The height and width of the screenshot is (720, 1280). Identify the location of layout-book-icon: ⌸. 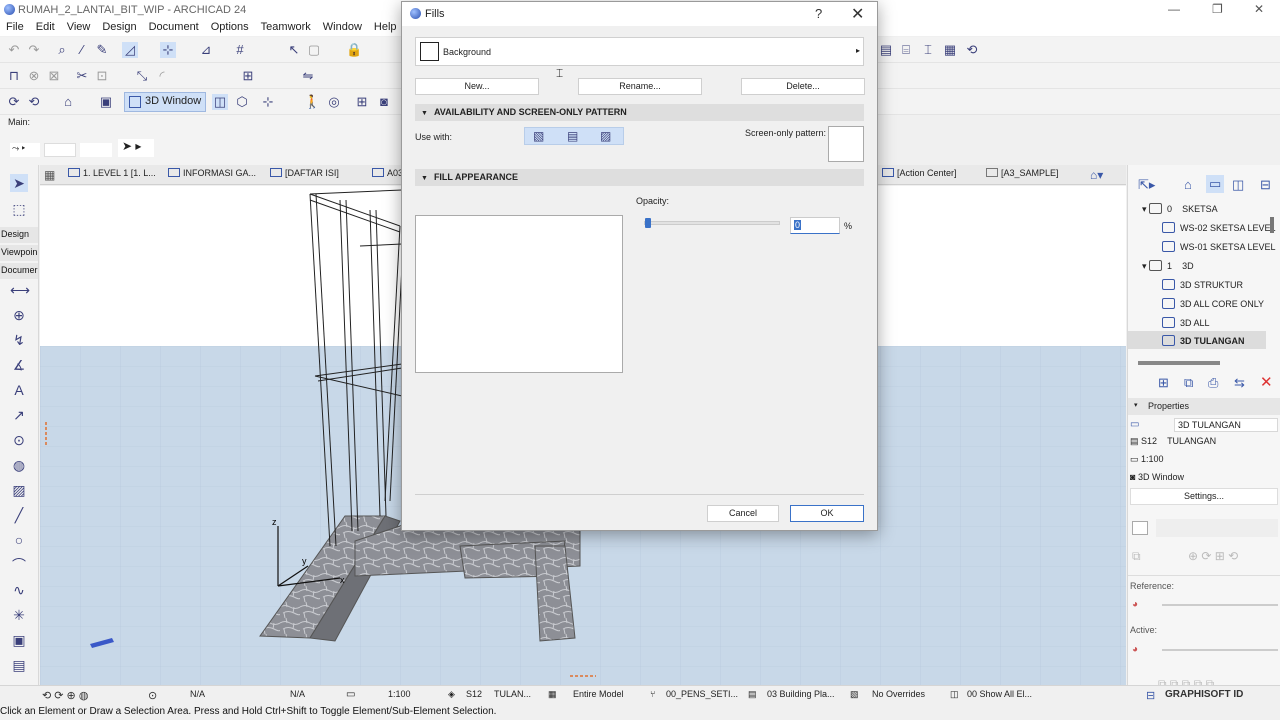
(906, 50).